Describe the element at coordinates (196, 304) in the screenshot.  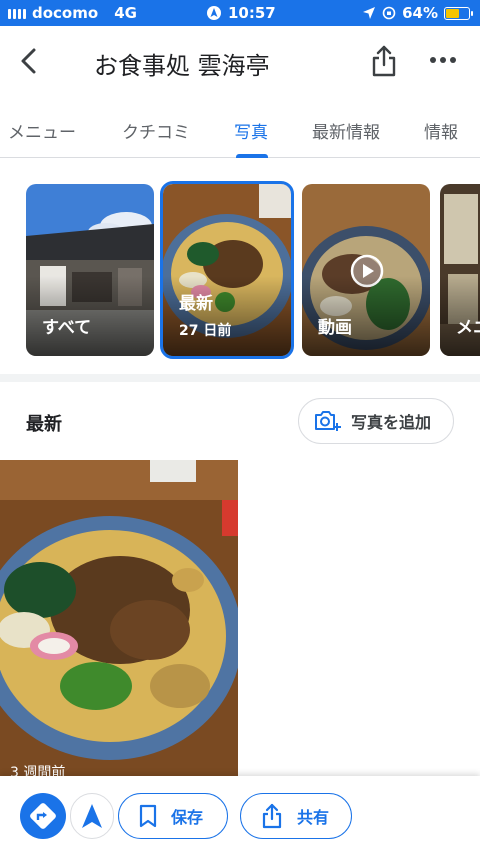
I see `category-label: 最新` at that location.